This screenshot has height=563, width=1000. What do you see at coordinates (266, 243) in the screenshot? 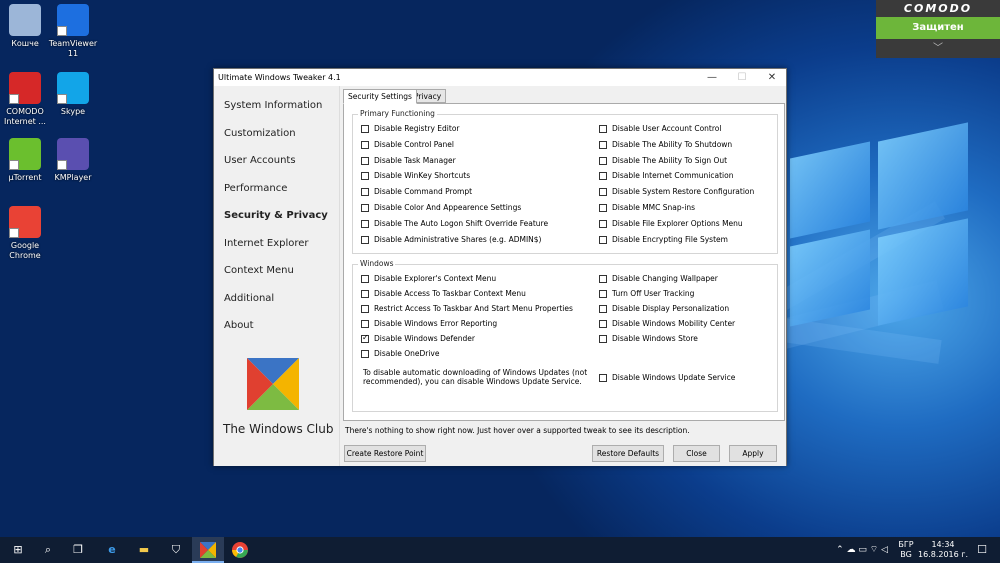
I see `sidebar-item: Internet Explorer` at bounding box center [266, 243].